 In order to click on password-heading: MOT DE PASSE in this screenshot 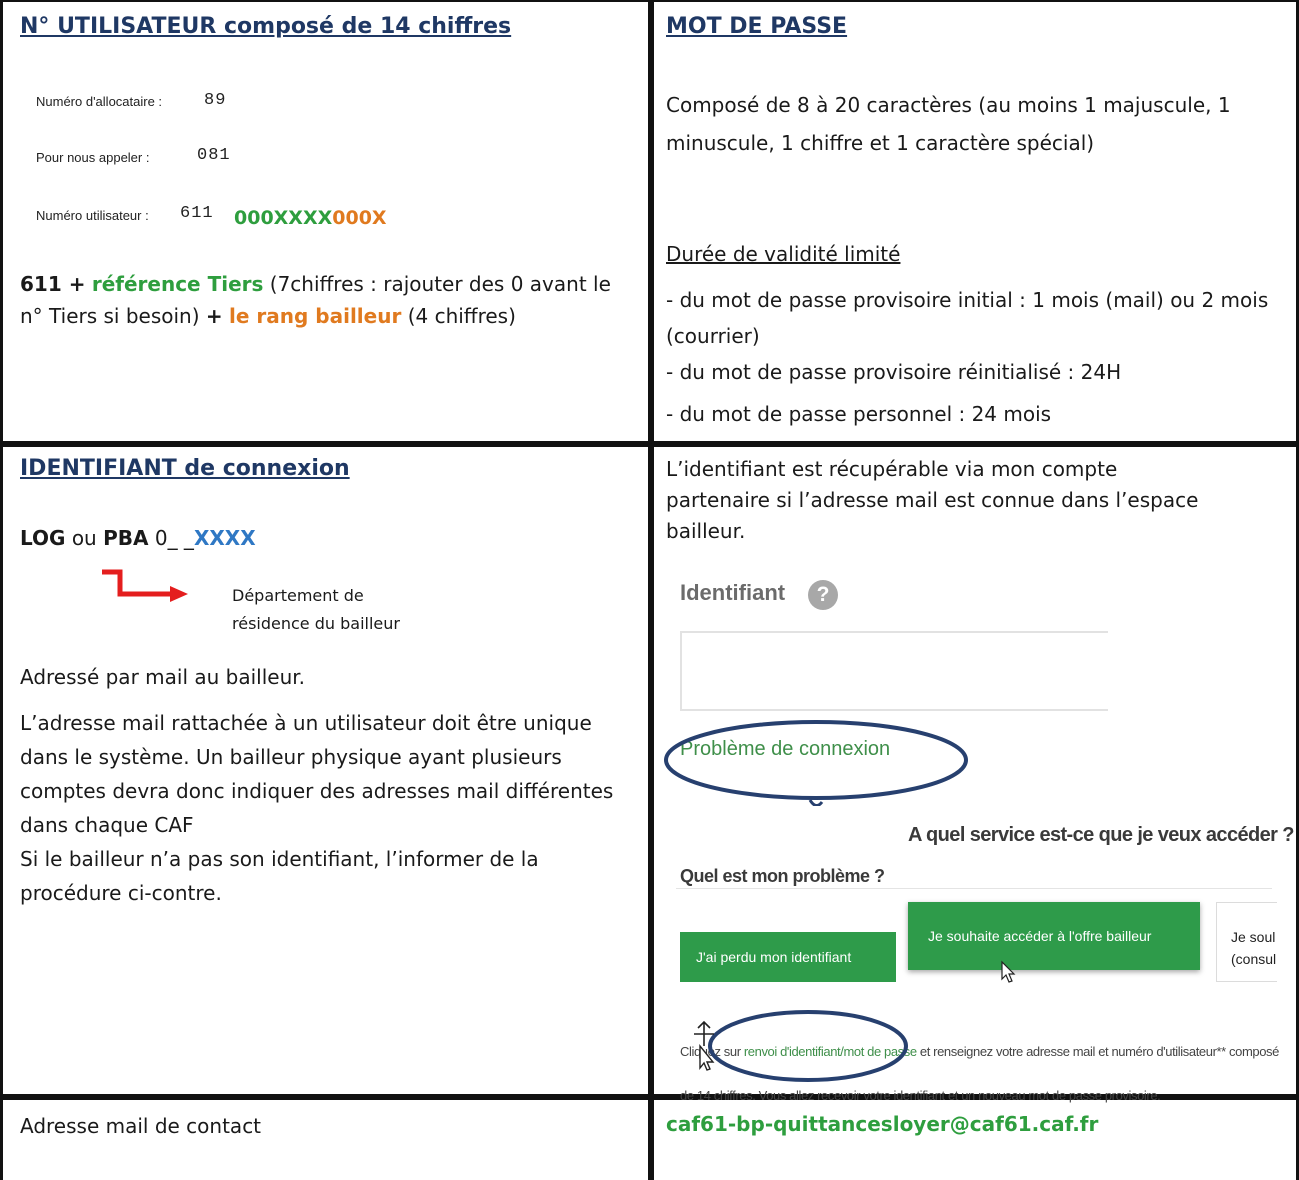, I will do `click(757, 26)`.